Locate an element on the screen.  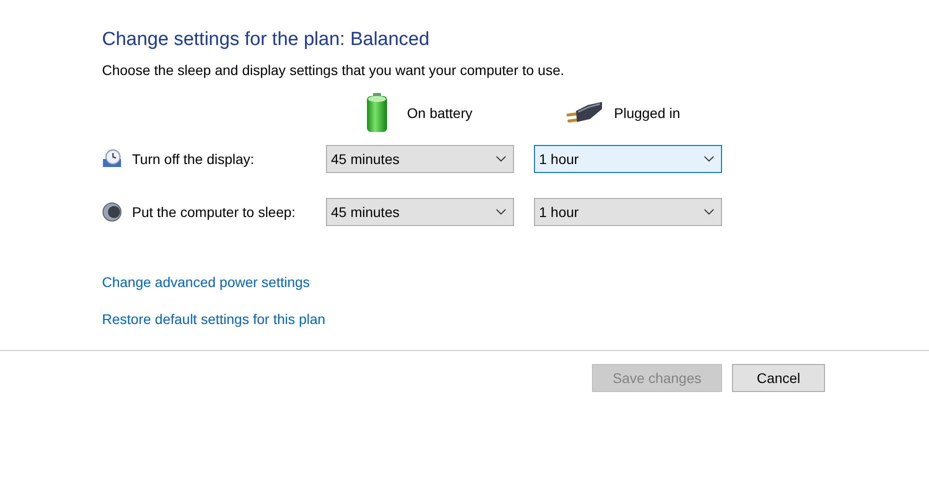
plug-icon is located at coordinates (584, 113).